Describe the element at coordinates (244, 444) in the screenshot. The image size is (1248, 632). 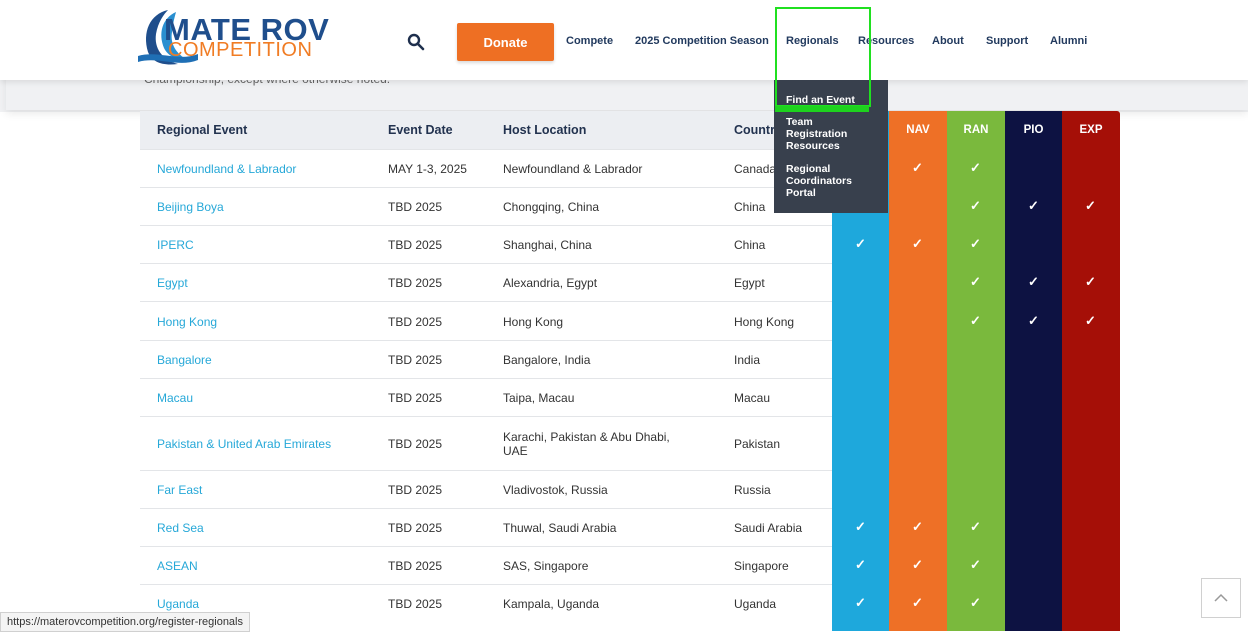
I see `event-link: Pakistan & United Arab Emirates` at that location.